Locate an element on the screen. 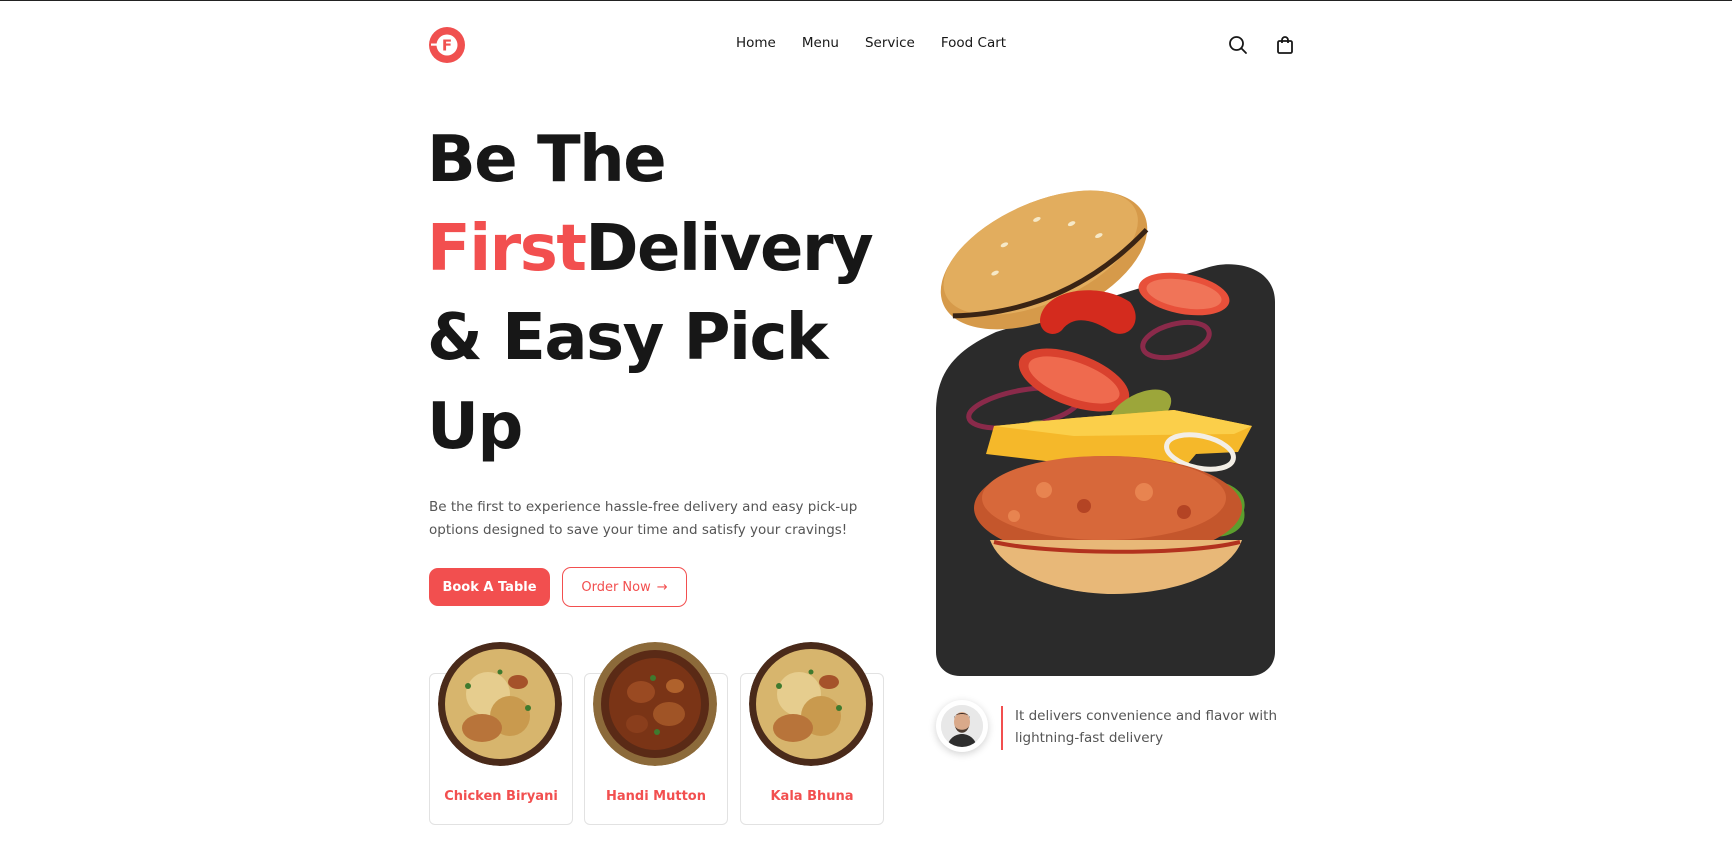  logo-mark-icon: F is located at coordinates (444, 45).